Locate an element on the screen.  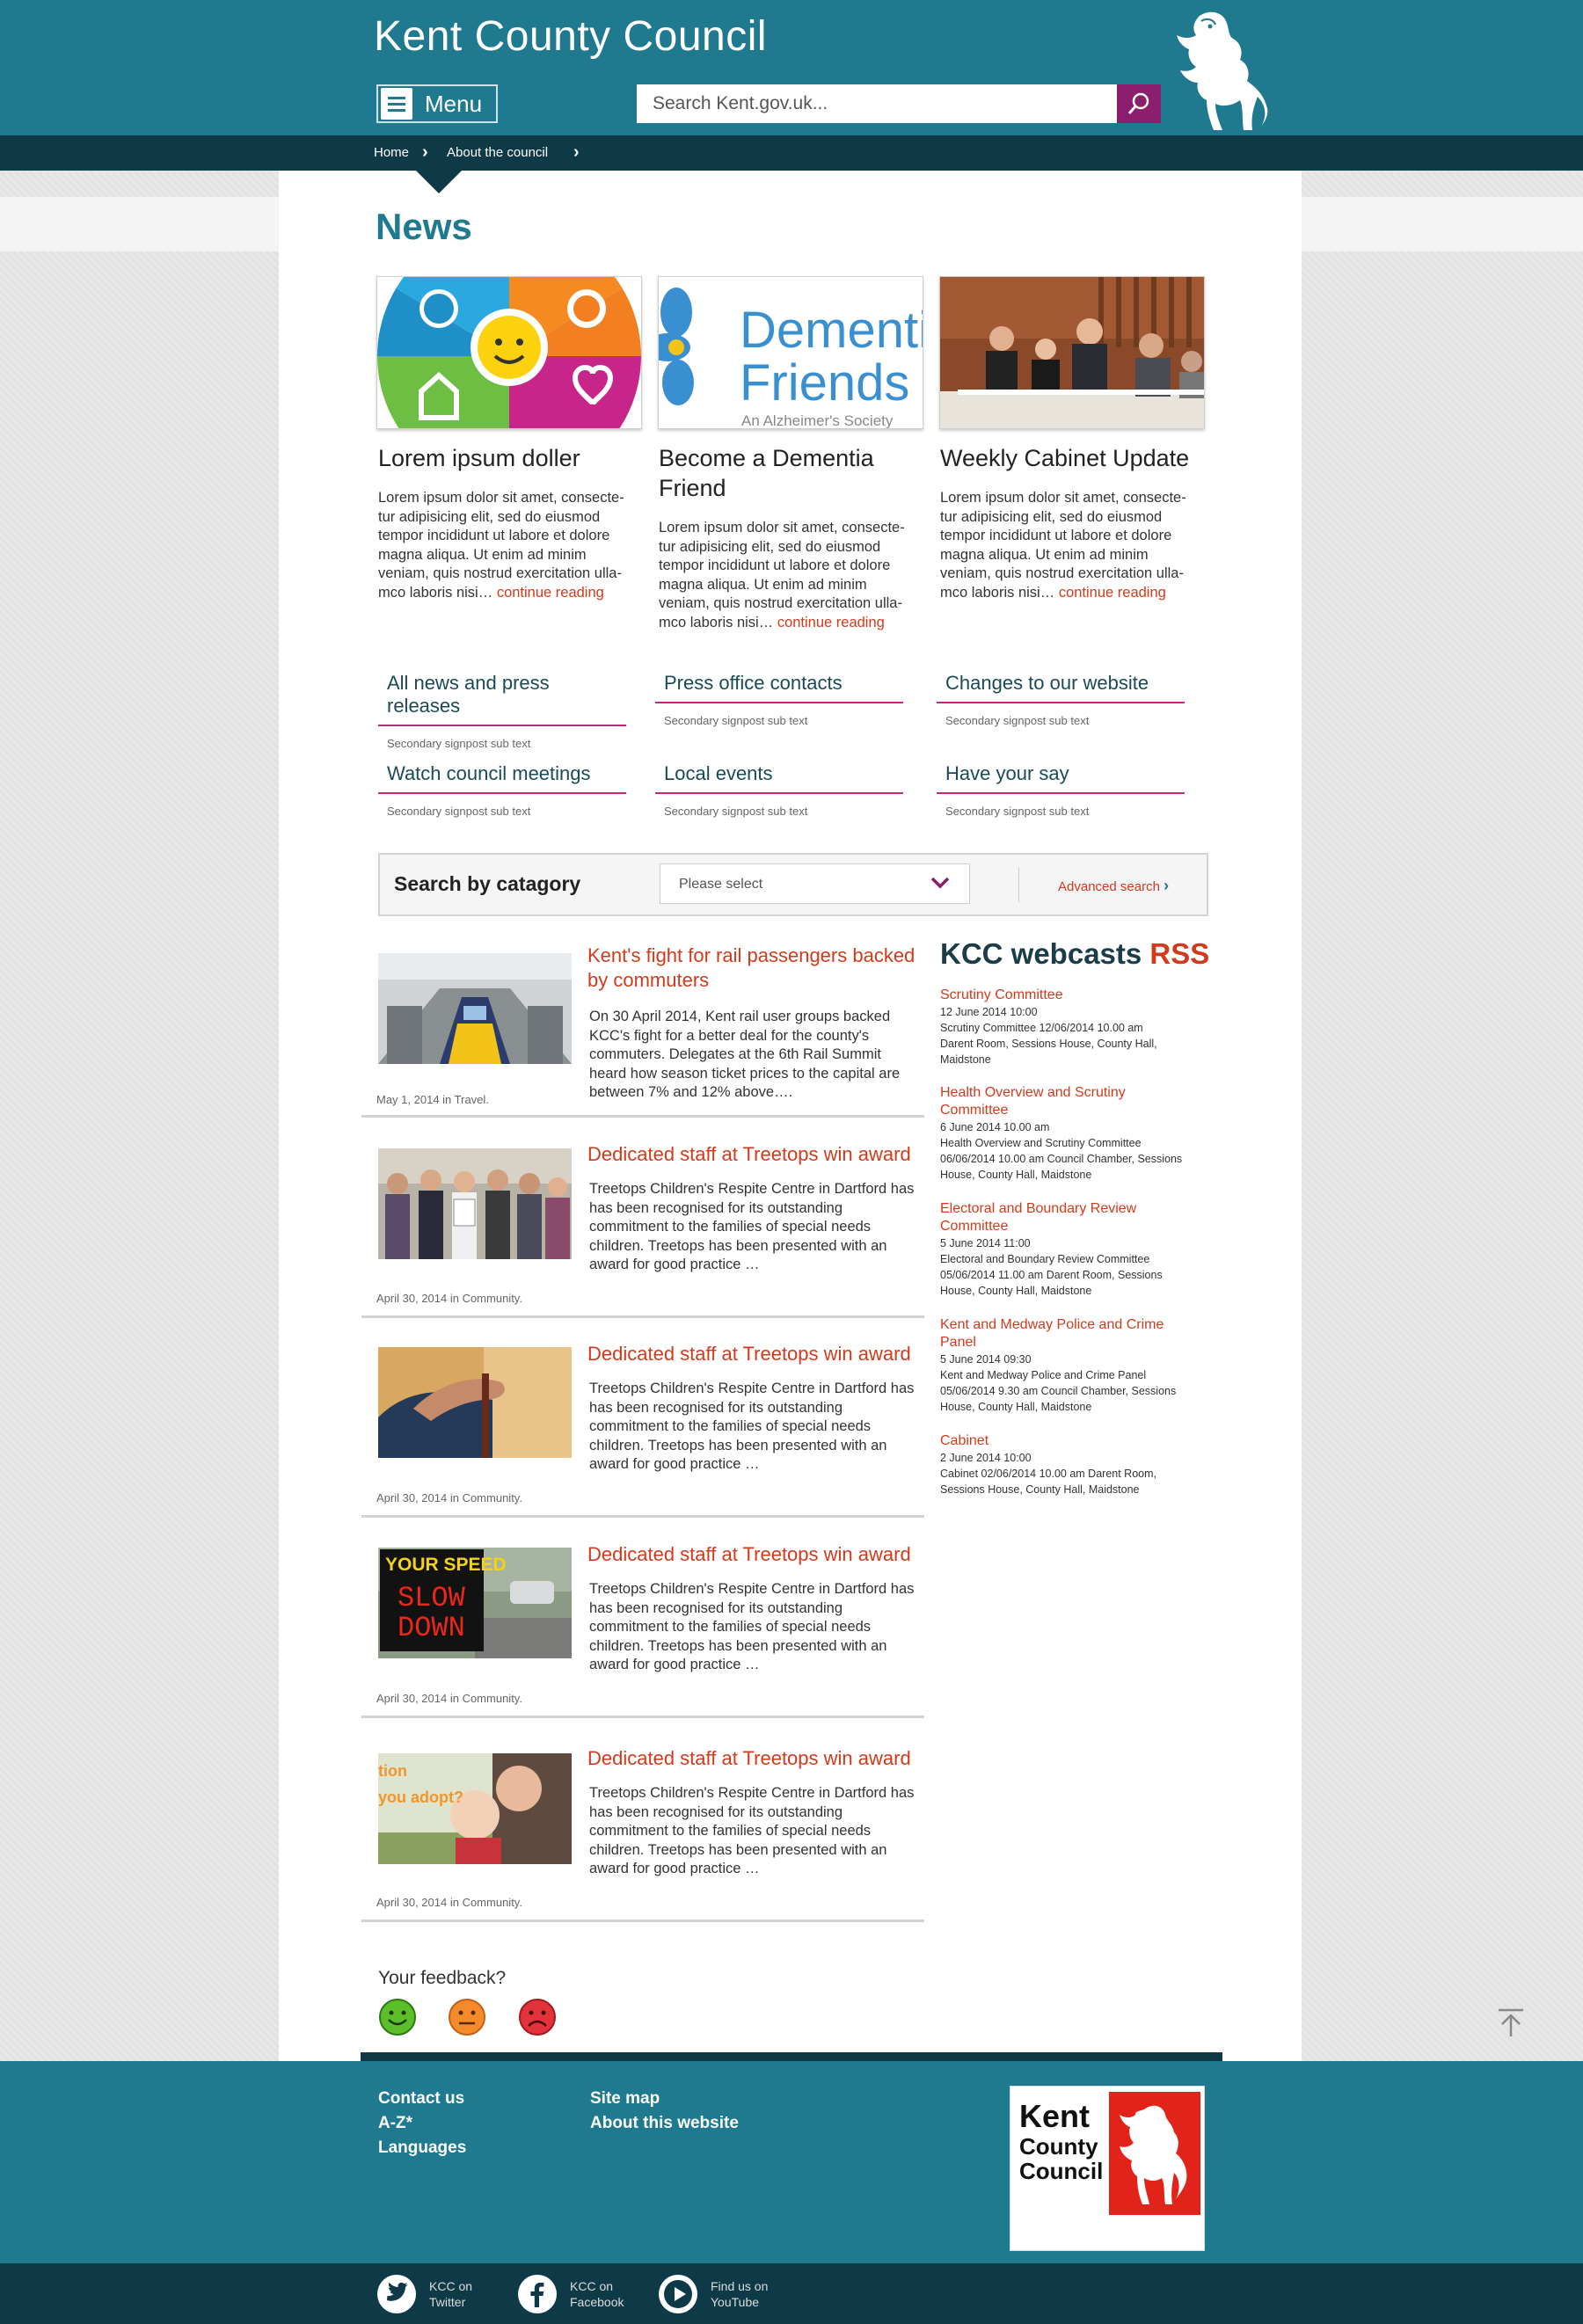
featured-image-community is located at coordinates (509, 353).